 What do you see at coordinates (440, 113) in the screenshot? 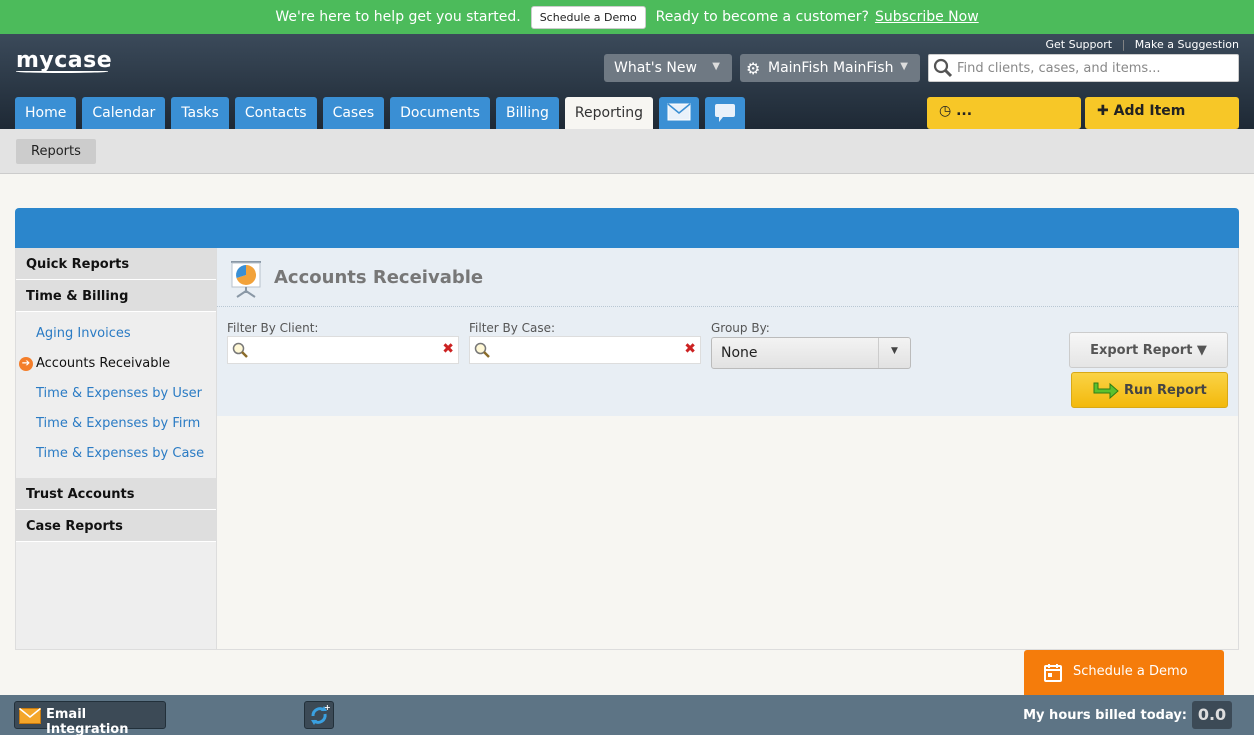
I see `tab-documents: Documents` at bounding box center [440, 113].